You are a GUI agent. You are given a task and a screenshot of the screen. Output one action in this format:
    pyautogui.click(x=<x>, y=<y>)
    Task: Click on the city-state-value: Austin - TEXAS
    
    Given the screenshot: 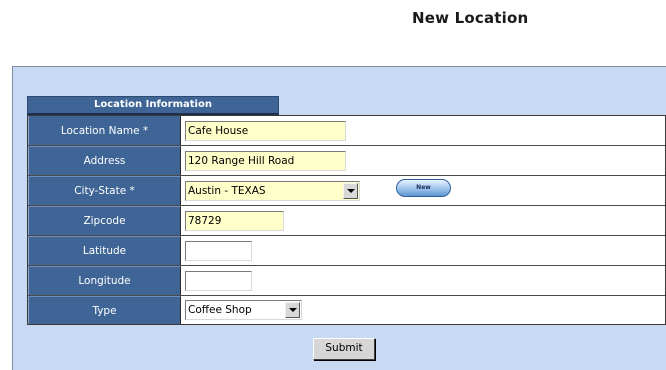 What is the action you would take?
    pyautogui.click(x=227, y=191)
    